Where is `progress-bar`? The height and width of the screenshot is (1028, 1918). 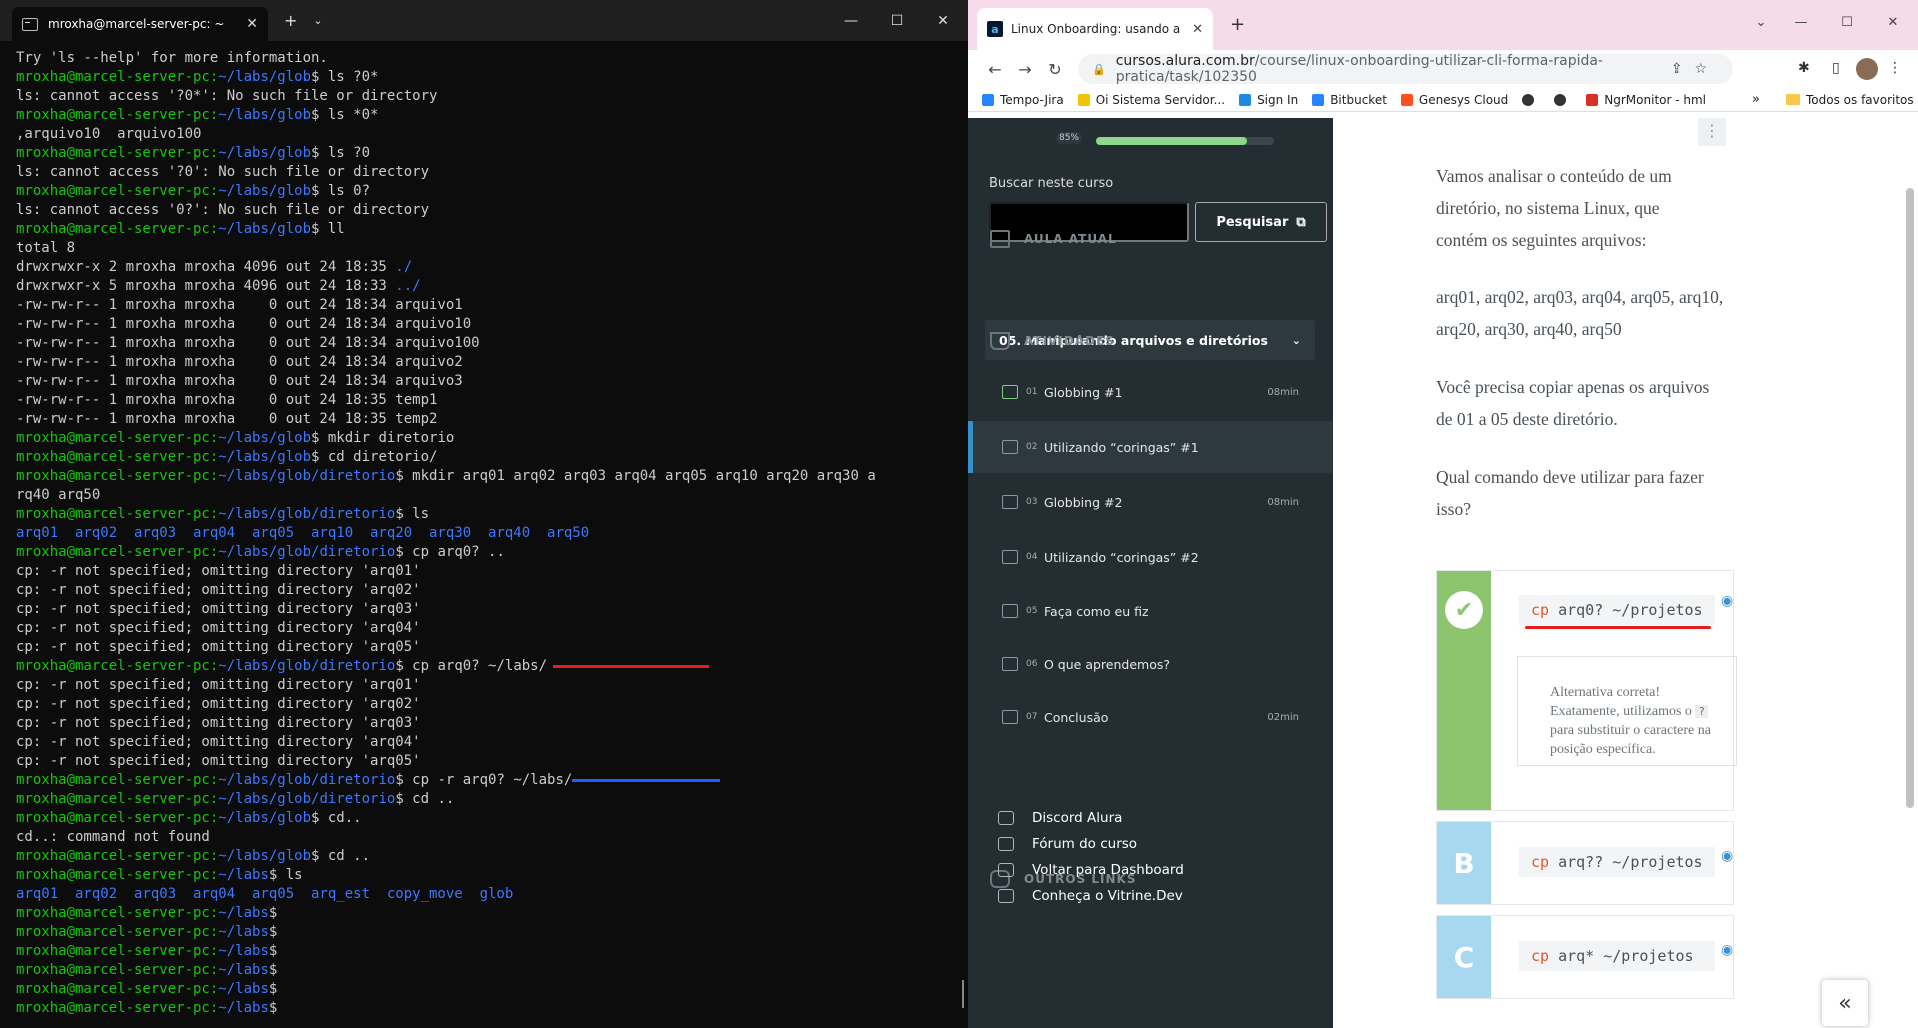 progress-bar is located at coordinates (1185, 141).